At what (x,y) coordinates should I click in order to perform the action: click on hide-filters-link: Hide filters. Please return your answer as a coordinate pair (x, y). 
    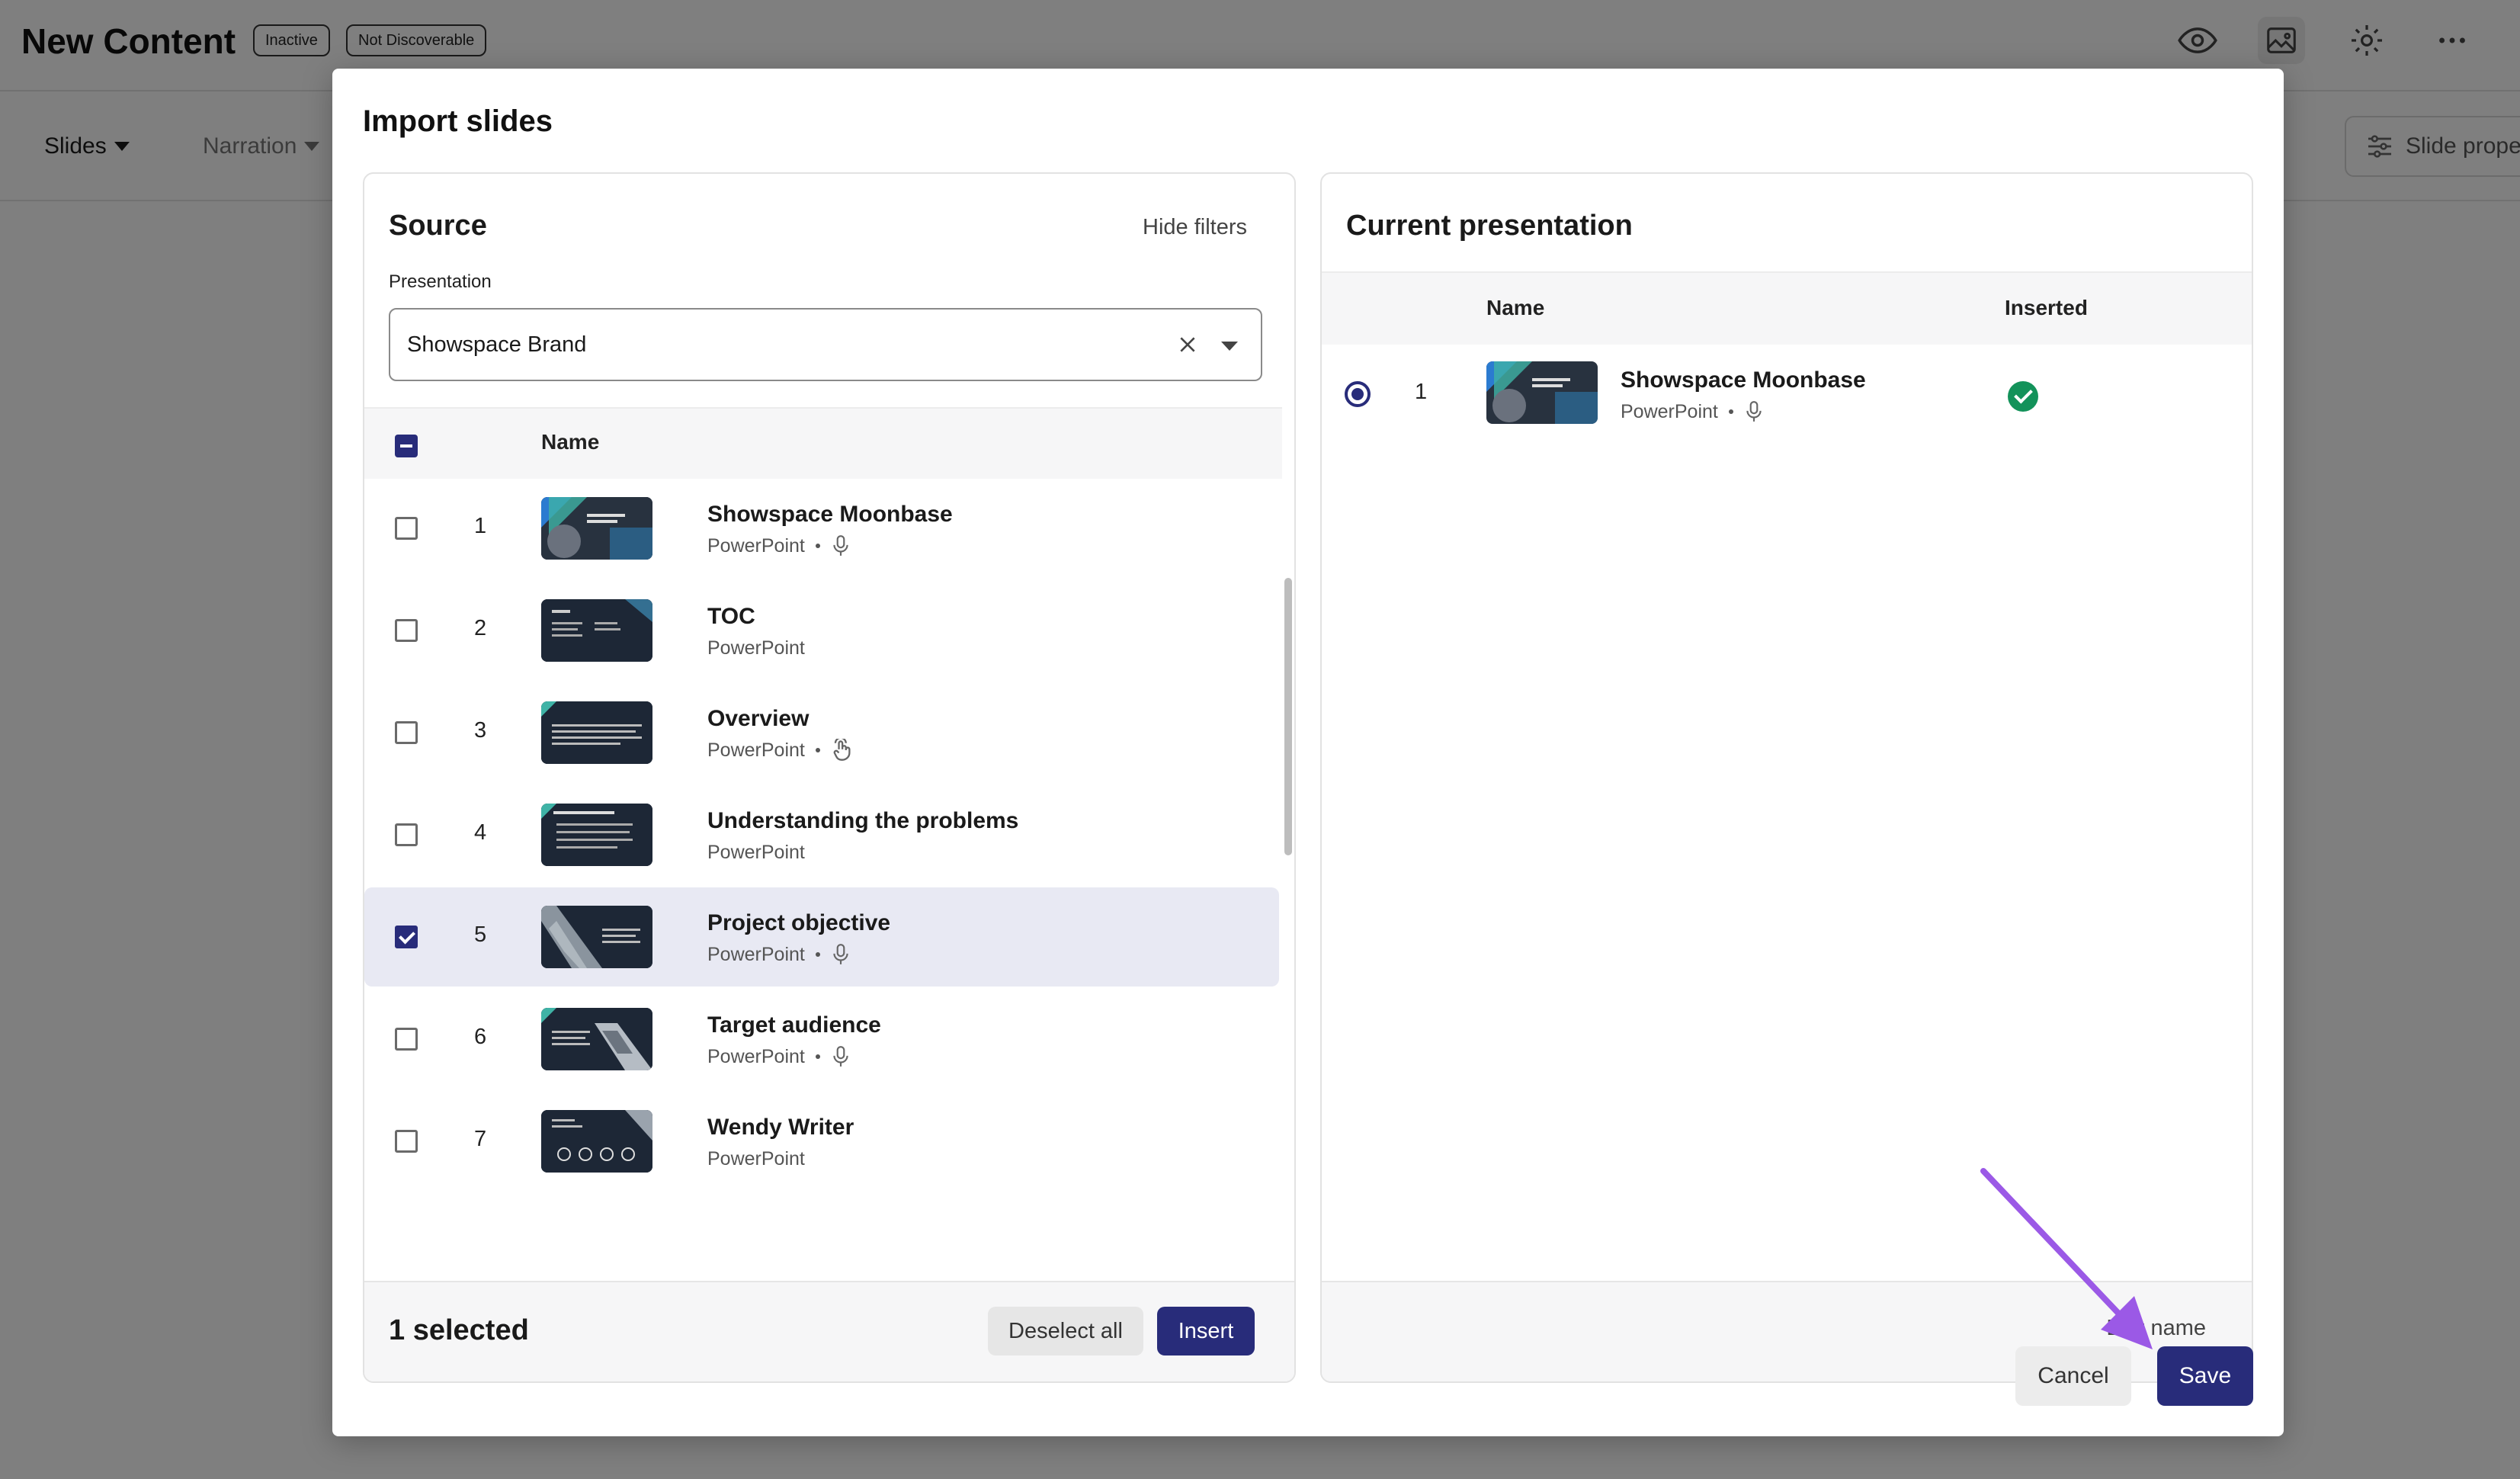
    Looking at the image, I should click on (1195, 227).